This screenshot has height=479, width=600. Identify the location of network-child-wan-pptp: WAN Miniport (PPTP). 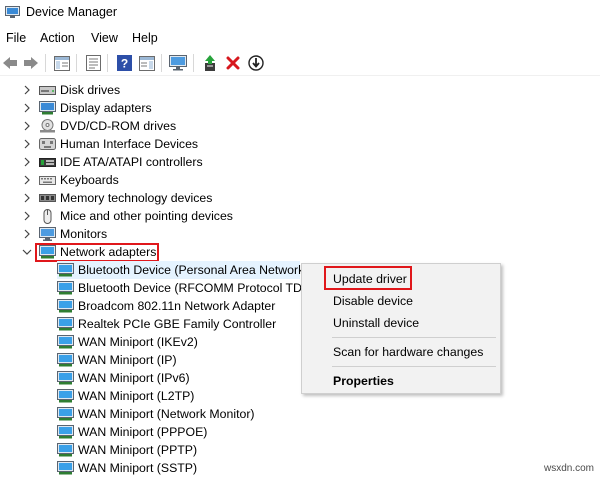
(127, 450).